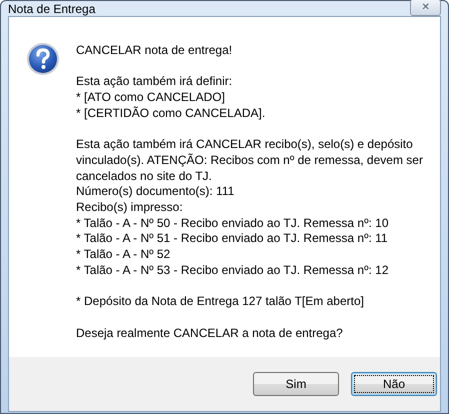  I want to click on message-line: * Depósito da Nota de Entrega 127 talão T[Em aberto], so click(220, 302).